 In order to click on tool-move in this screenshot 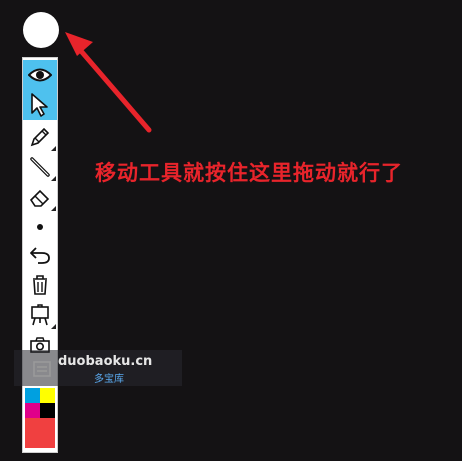, I will do `click(40, 105)`.